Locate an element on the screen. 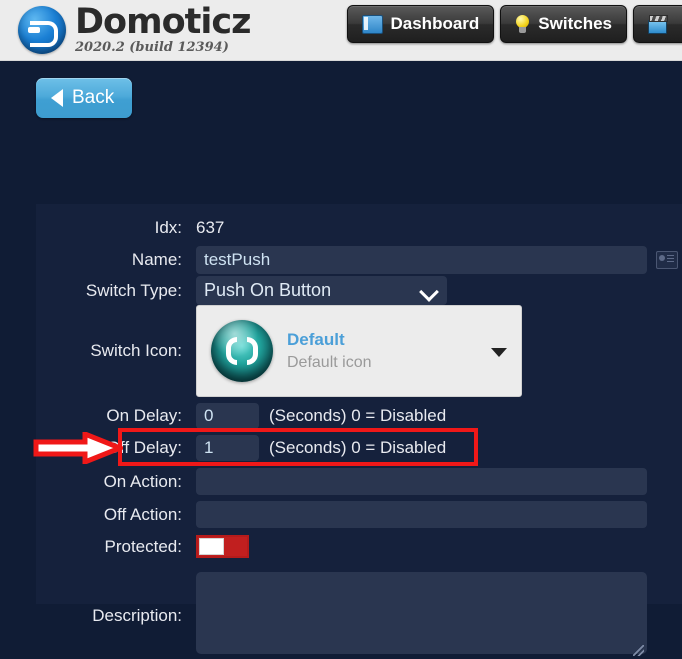 Image resolution: width=682 pixels, height=659 pixels. tab-dashboard-label: Dashboard is located at coordinates (435, 24).